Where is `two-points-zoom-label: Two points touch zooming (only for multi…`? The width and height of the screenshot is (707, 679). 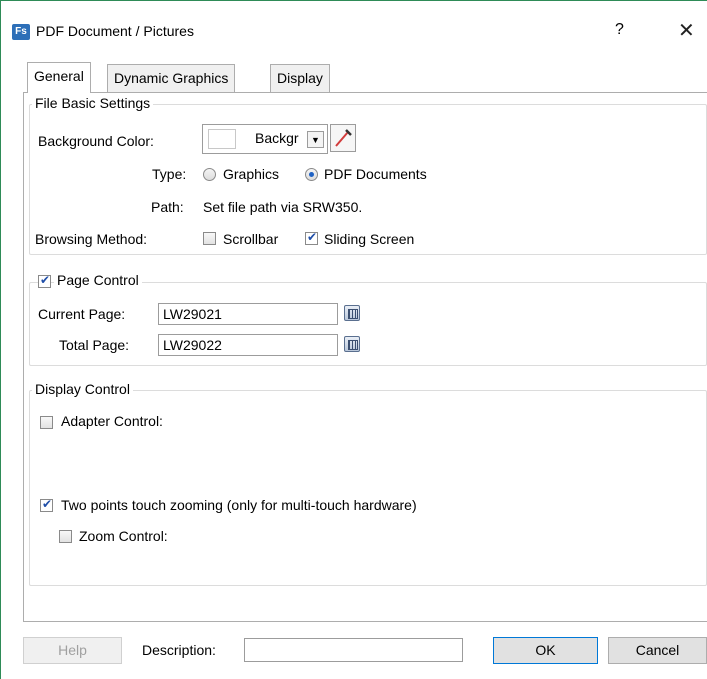 two-points-zoom-label: Two points touch zooming (only for multi… is located at coordinates (239, 505).